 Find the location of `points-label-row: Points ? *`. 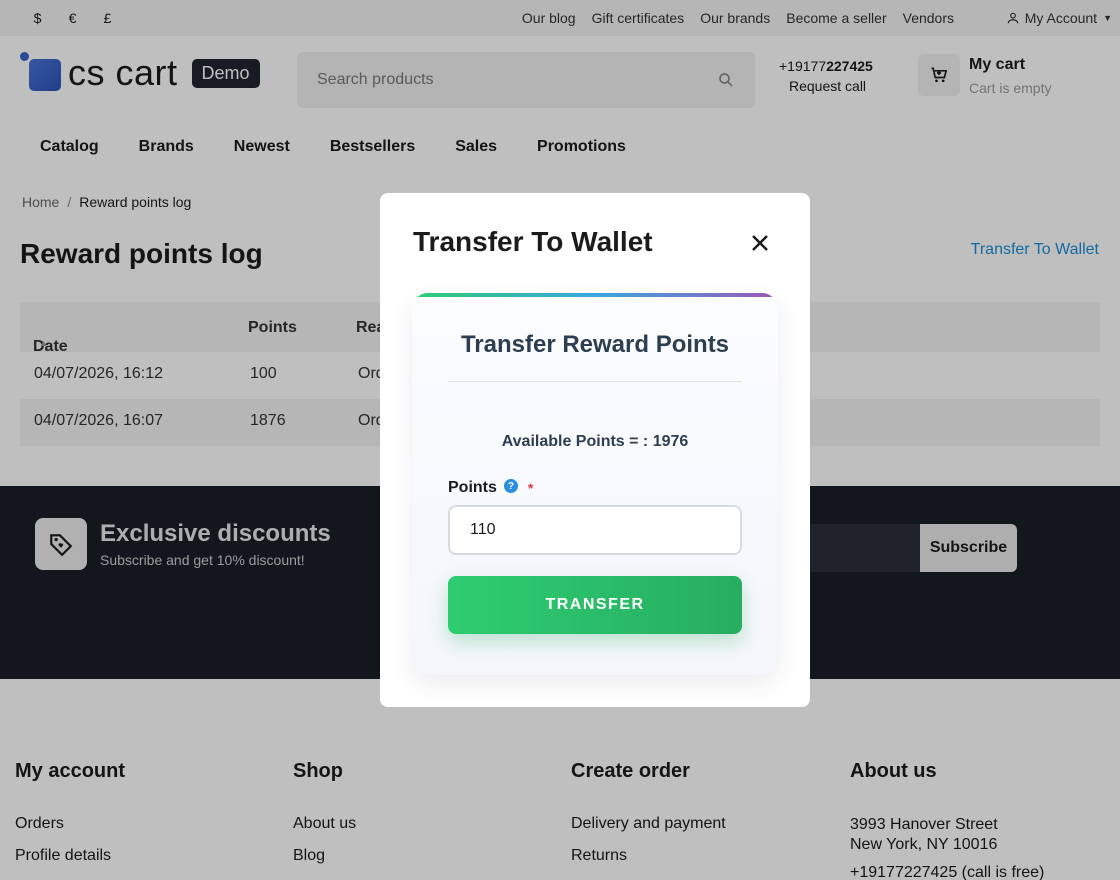

points-label-row: Points ? * is located at coordinates (490, 488).